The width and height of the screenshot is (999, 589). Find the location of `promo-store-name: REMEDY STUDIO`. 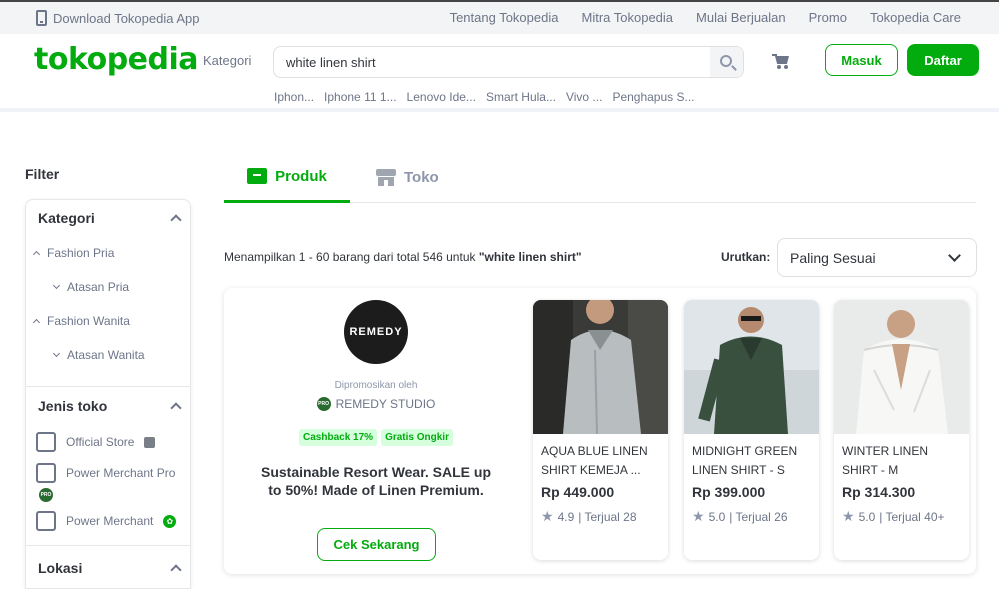

promo-store-name: REMEDY STUDIO is located at coordinates (385, 404).